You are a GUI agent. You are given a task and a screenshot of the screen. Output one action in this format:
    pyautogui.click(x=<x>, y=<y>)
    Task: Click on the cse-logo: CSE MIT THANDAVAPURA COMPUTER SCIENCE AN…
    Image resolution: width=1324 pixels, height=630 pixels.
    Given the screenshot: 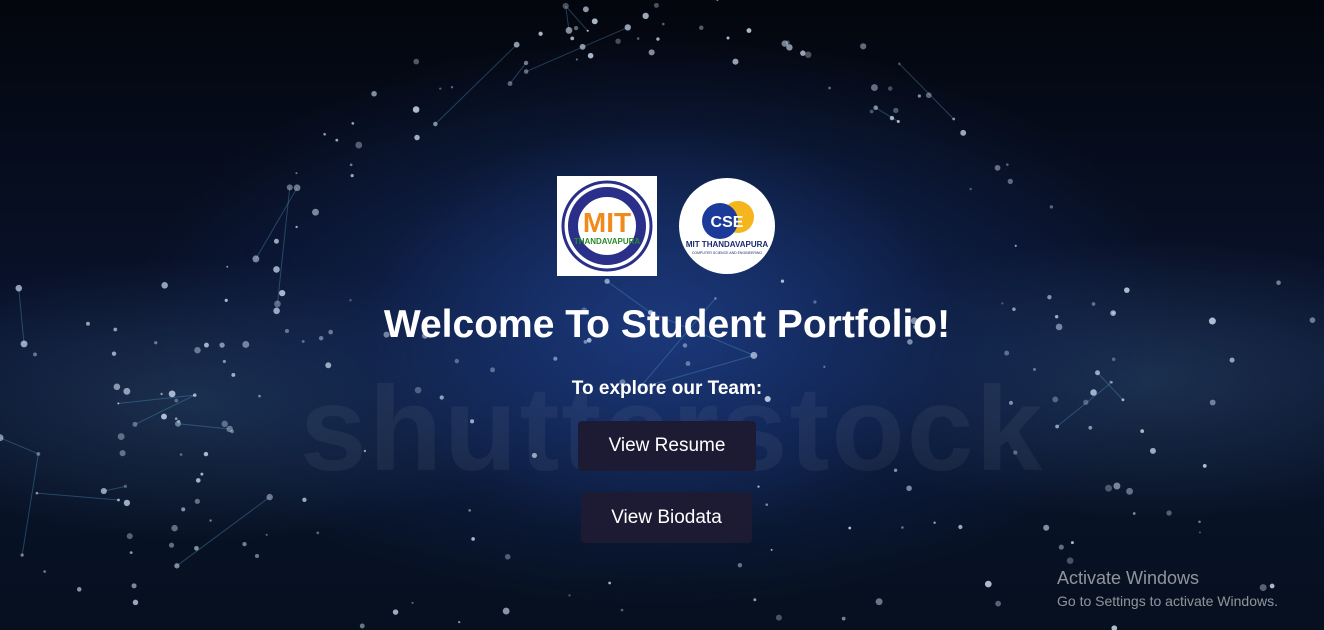 What is the action you would take?
    pyautogui.click(x=727, y=226)
    